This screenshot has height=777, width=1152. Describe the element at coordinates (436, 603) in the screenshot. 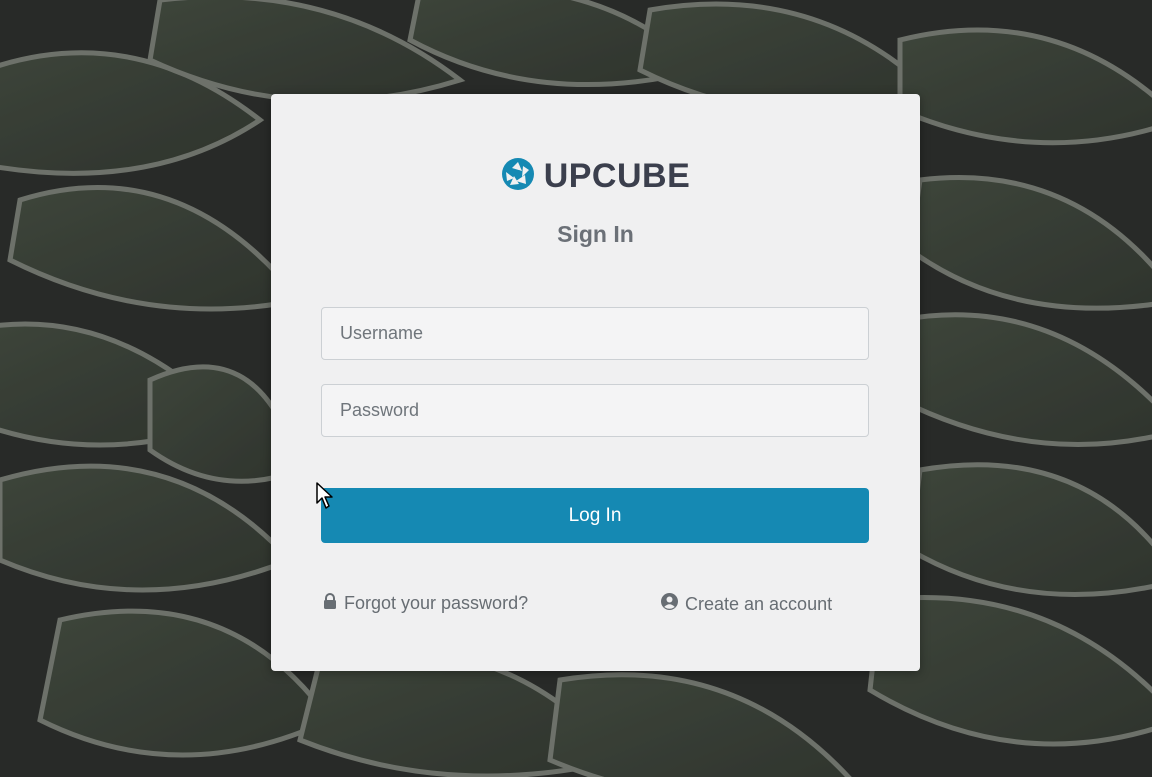

I see `forgot-password-label: Forgot your password?` at that location.